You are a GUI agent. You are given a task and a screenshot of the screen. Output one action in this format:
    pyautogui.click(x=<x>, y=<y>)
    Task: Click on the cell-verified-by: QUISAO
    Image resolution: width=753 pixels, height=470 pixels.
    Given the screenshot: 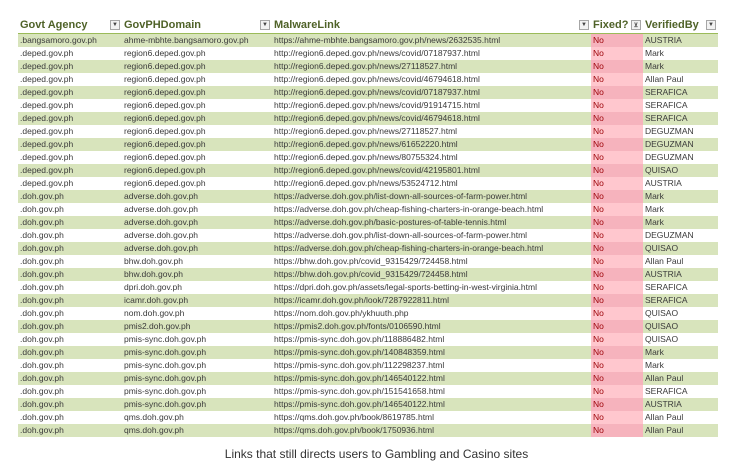 What is the action you would take?
    pyautogui.click(x=680, y=326)
    